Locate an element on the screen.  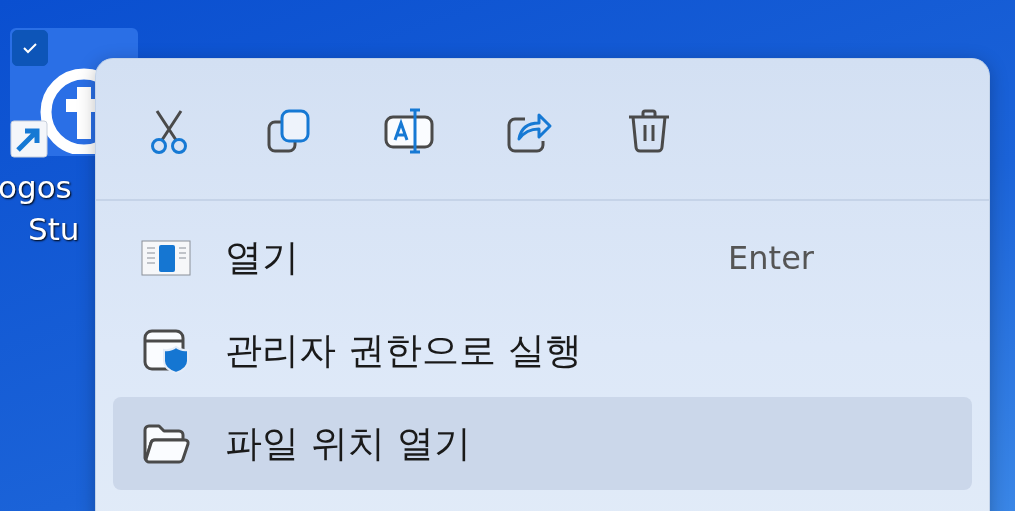
shortcut-label: Stu is located at coordinates (53, 229).